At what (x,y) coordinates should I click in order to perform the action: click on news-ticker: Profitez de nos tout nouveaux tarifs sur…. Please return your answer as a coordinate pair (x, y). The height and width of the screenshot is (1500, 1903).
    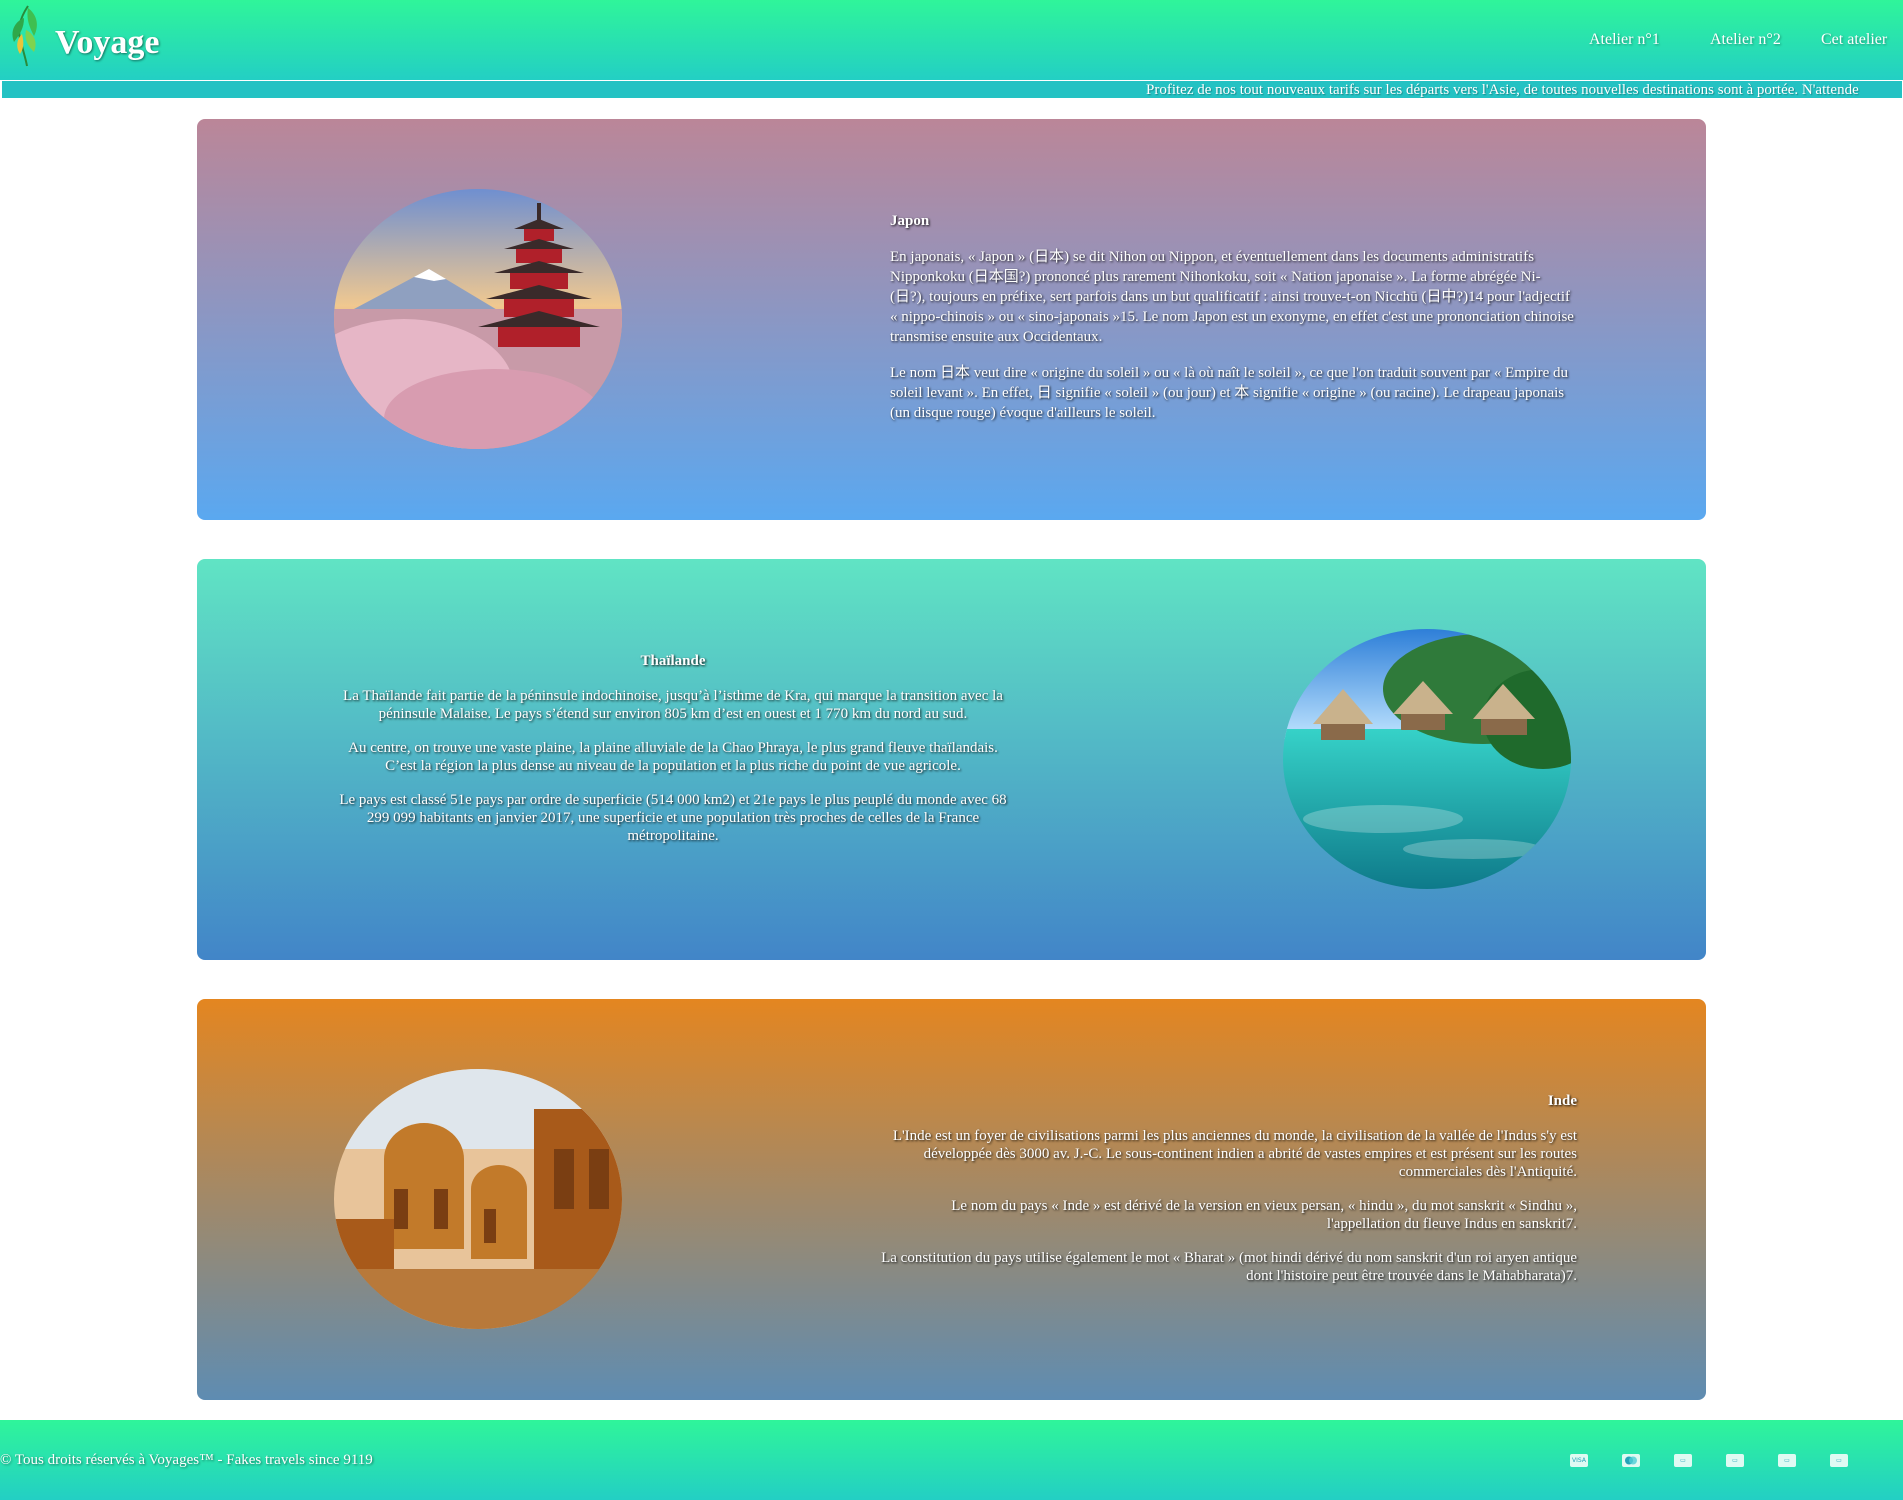
    Looking at the image, I should click on (952, 89).